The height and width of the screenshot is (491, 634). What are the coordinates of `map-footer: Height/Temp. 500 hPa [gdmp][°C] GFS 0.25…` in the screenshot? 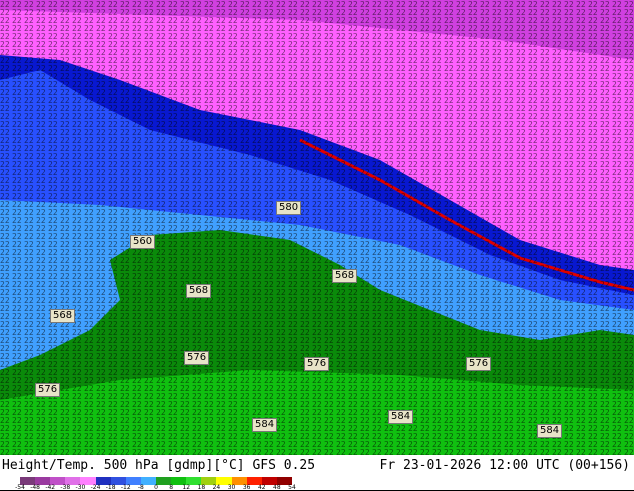 It's located at (317, 473).